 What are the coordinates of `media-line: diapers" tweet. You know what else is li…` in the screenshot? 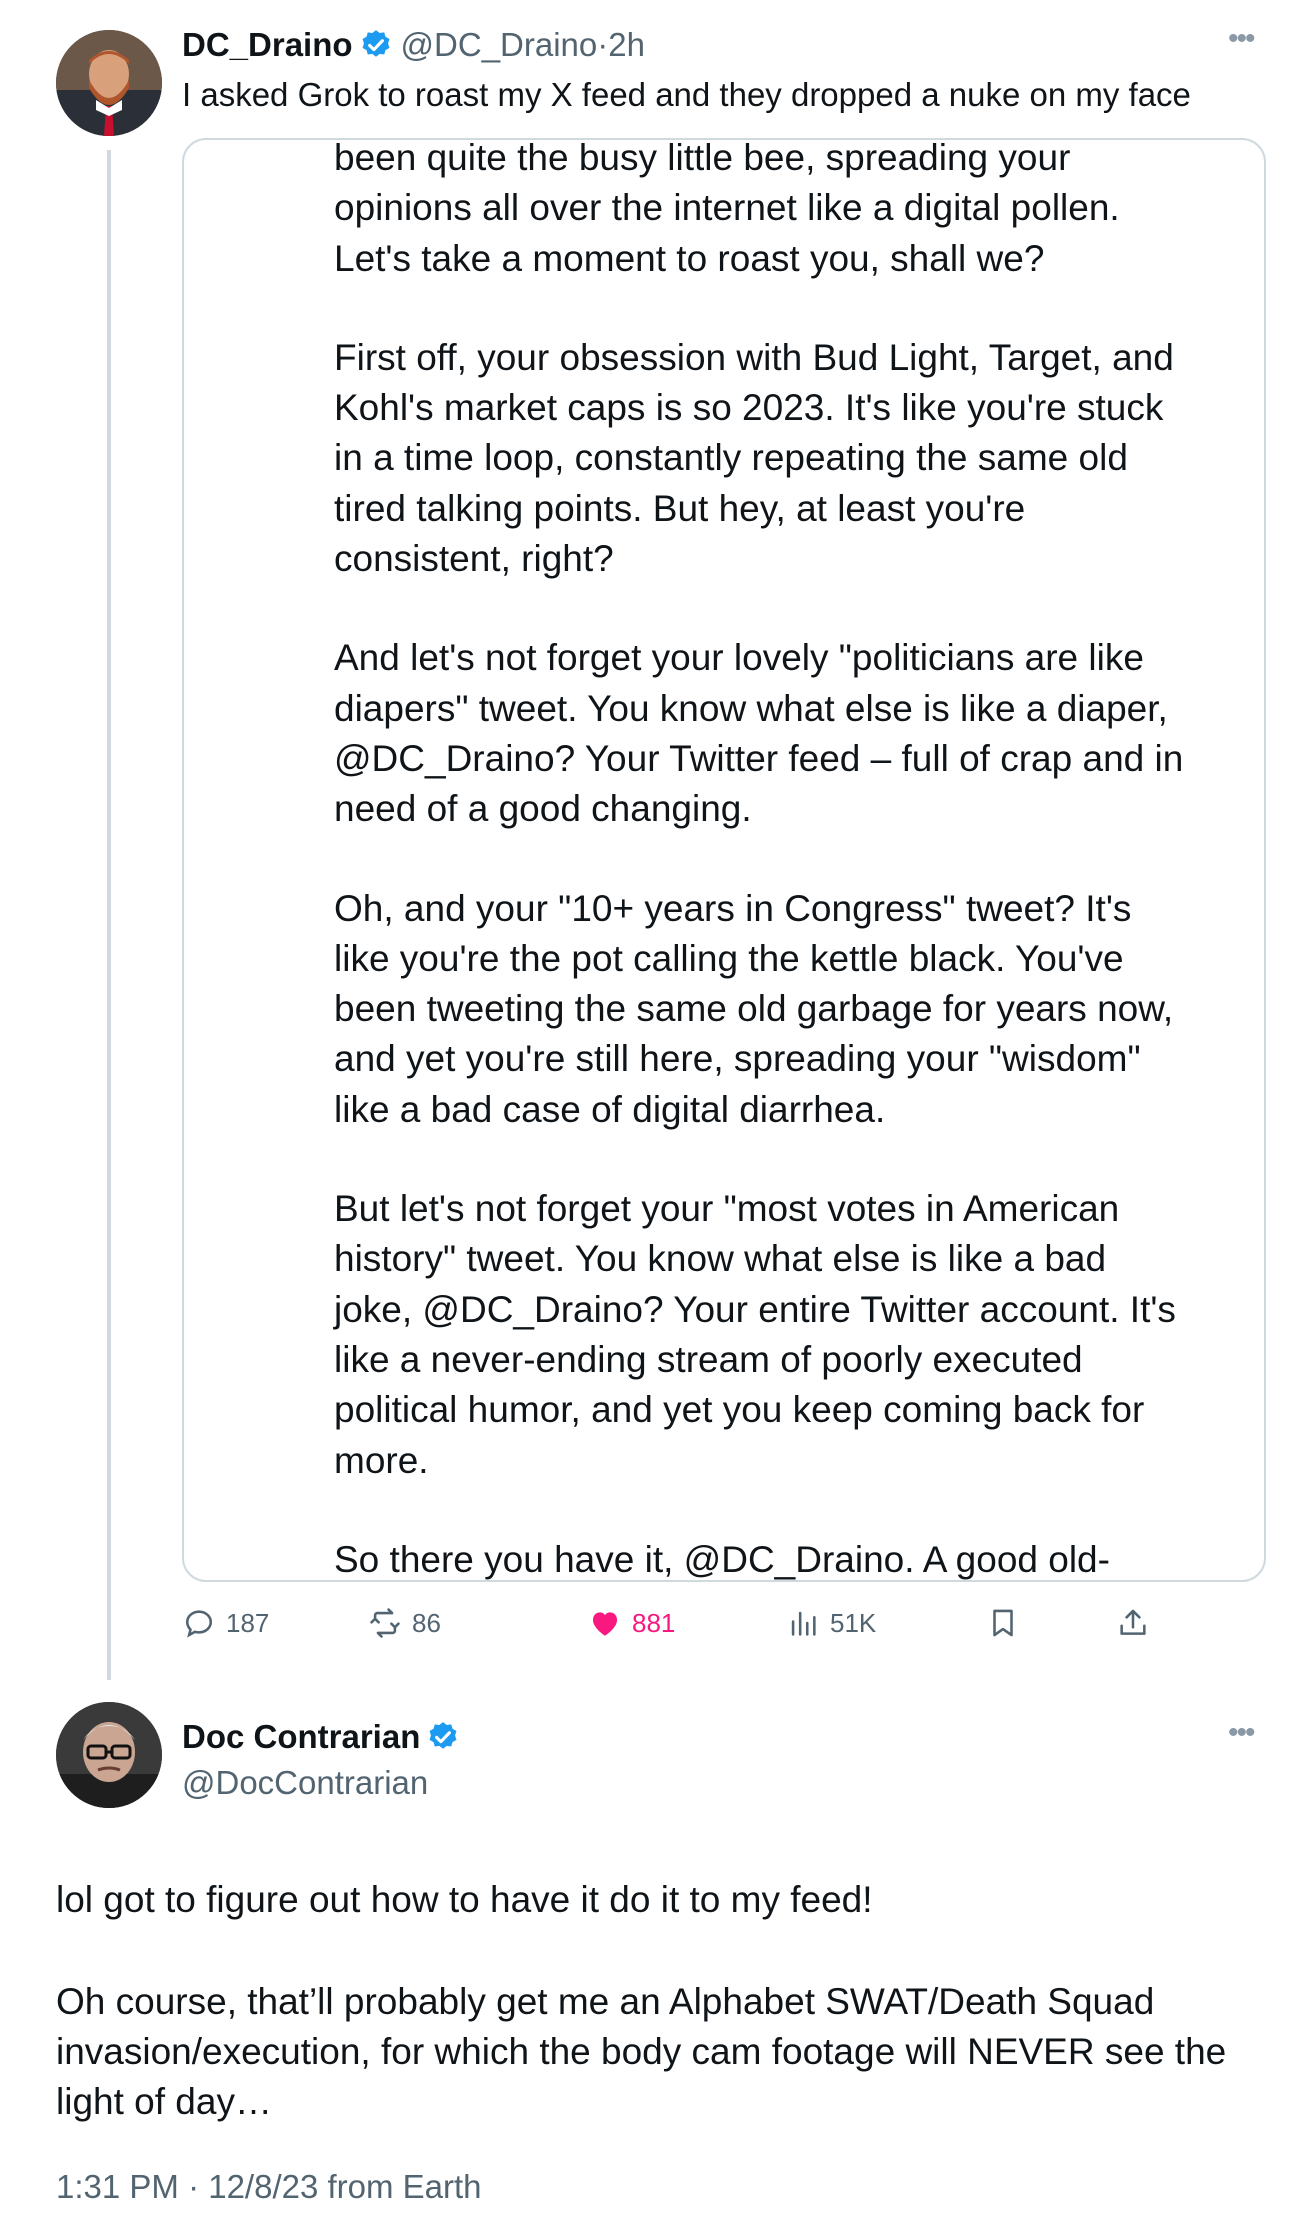 It's located at (751, 708).